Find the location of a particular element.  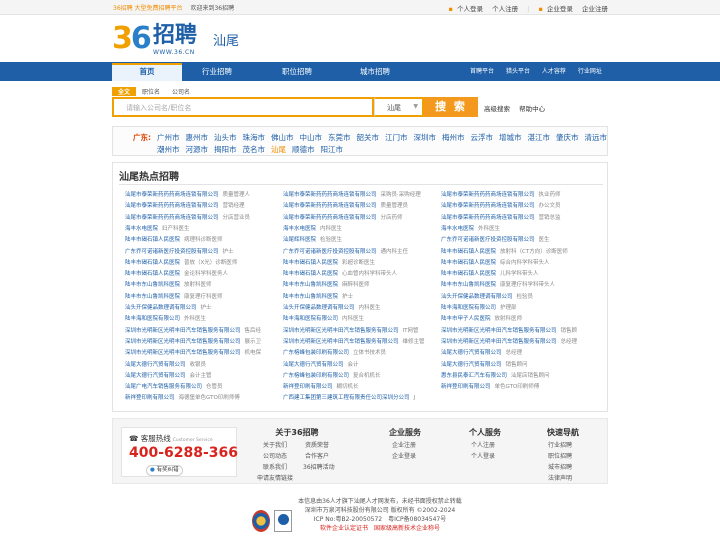

job-link: 儿科学科带头人 is located at coordinates (519, 274).